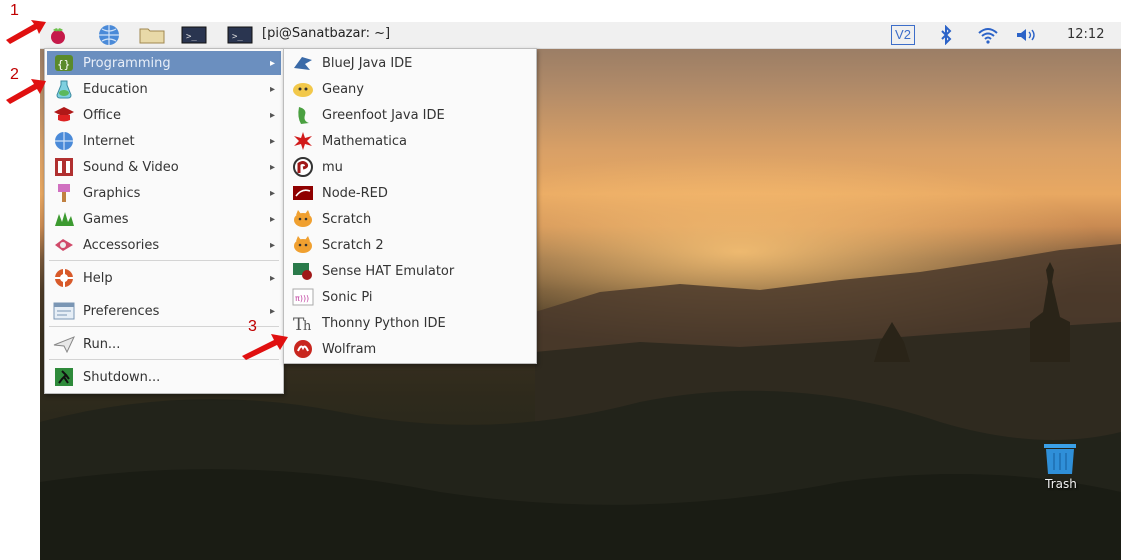 The image size is (1121, 560). Describe the element at coordinates (164, 193) in the screenshot. I see `menu-item-graphics: Graphics ▸` at that location.